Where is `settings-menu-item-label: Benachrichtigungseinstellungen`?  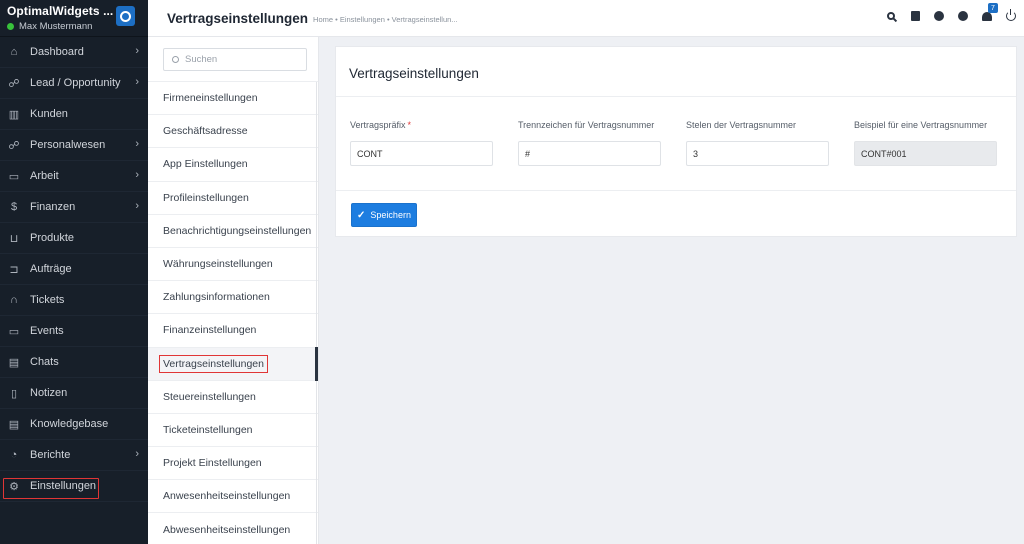
settings-menu-item-label: Benachrichtigungseinstellungen is located at coordinates (237, 230).